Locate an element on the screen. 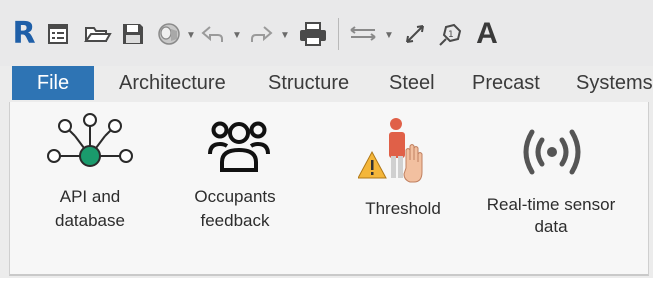 This screenshot has height=285, width=653. revit-logo-icon: R is located at coordinates (24, 34).